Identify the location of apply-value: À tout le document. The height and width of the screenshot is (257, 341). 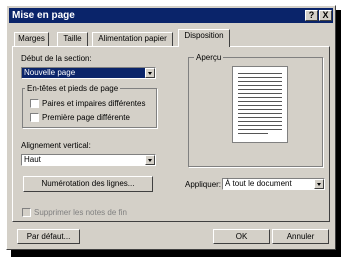
(258, 183).